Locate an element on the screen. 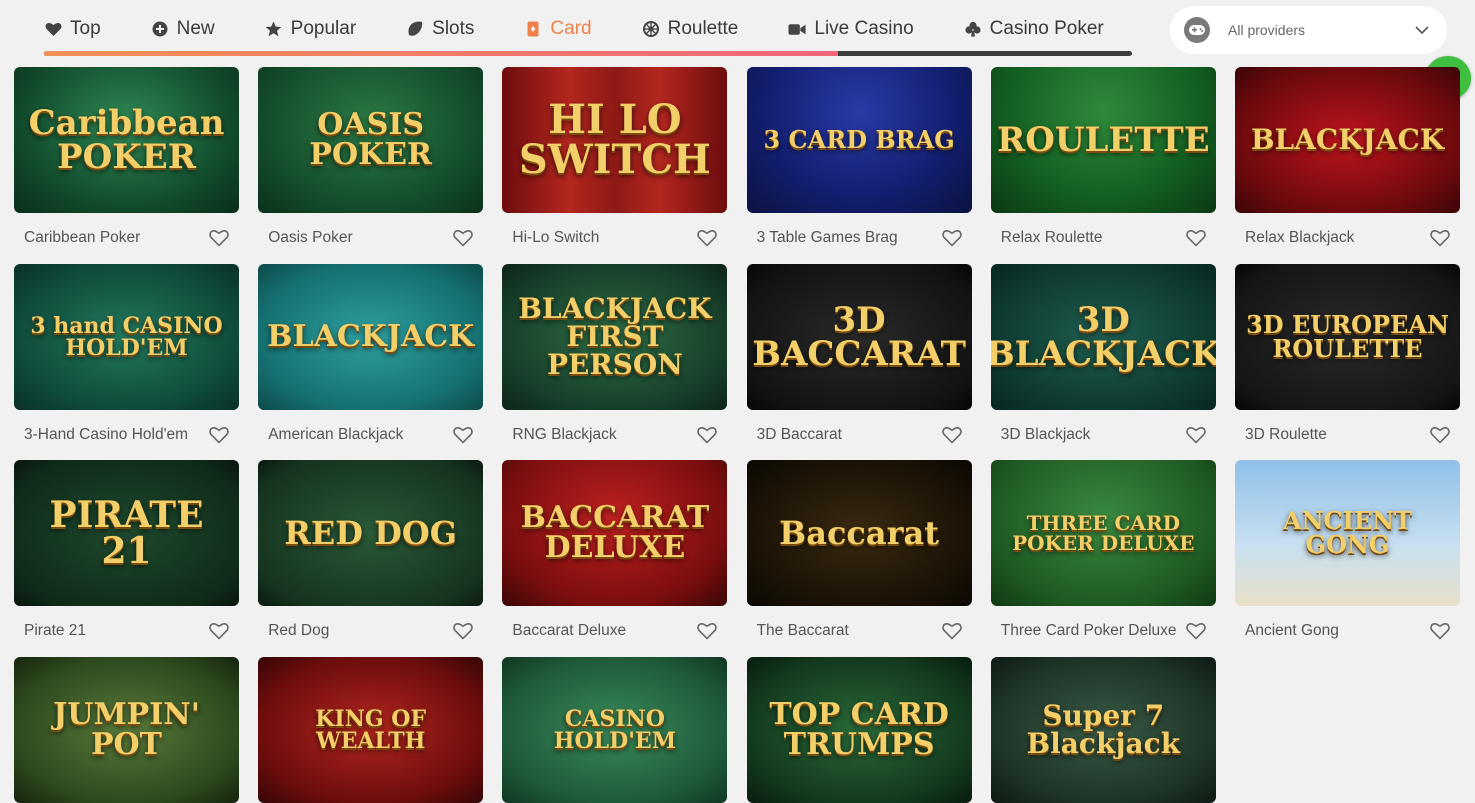 Image resolution: width=1475 pixels, height=803 pixels. game-card: 3D BLACKJACK 3D Blackjack is located at coordinates (1103, 361).